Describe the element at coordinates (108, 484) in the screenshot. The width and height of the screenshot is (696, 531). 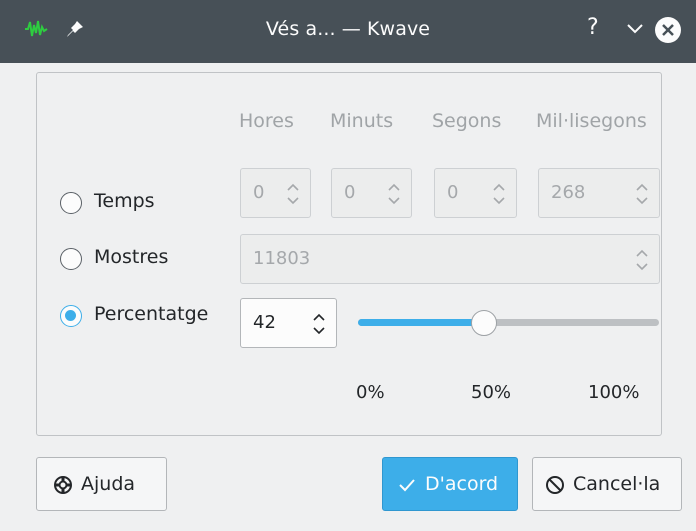
I see `help-button-label: Ajuda` at that location.